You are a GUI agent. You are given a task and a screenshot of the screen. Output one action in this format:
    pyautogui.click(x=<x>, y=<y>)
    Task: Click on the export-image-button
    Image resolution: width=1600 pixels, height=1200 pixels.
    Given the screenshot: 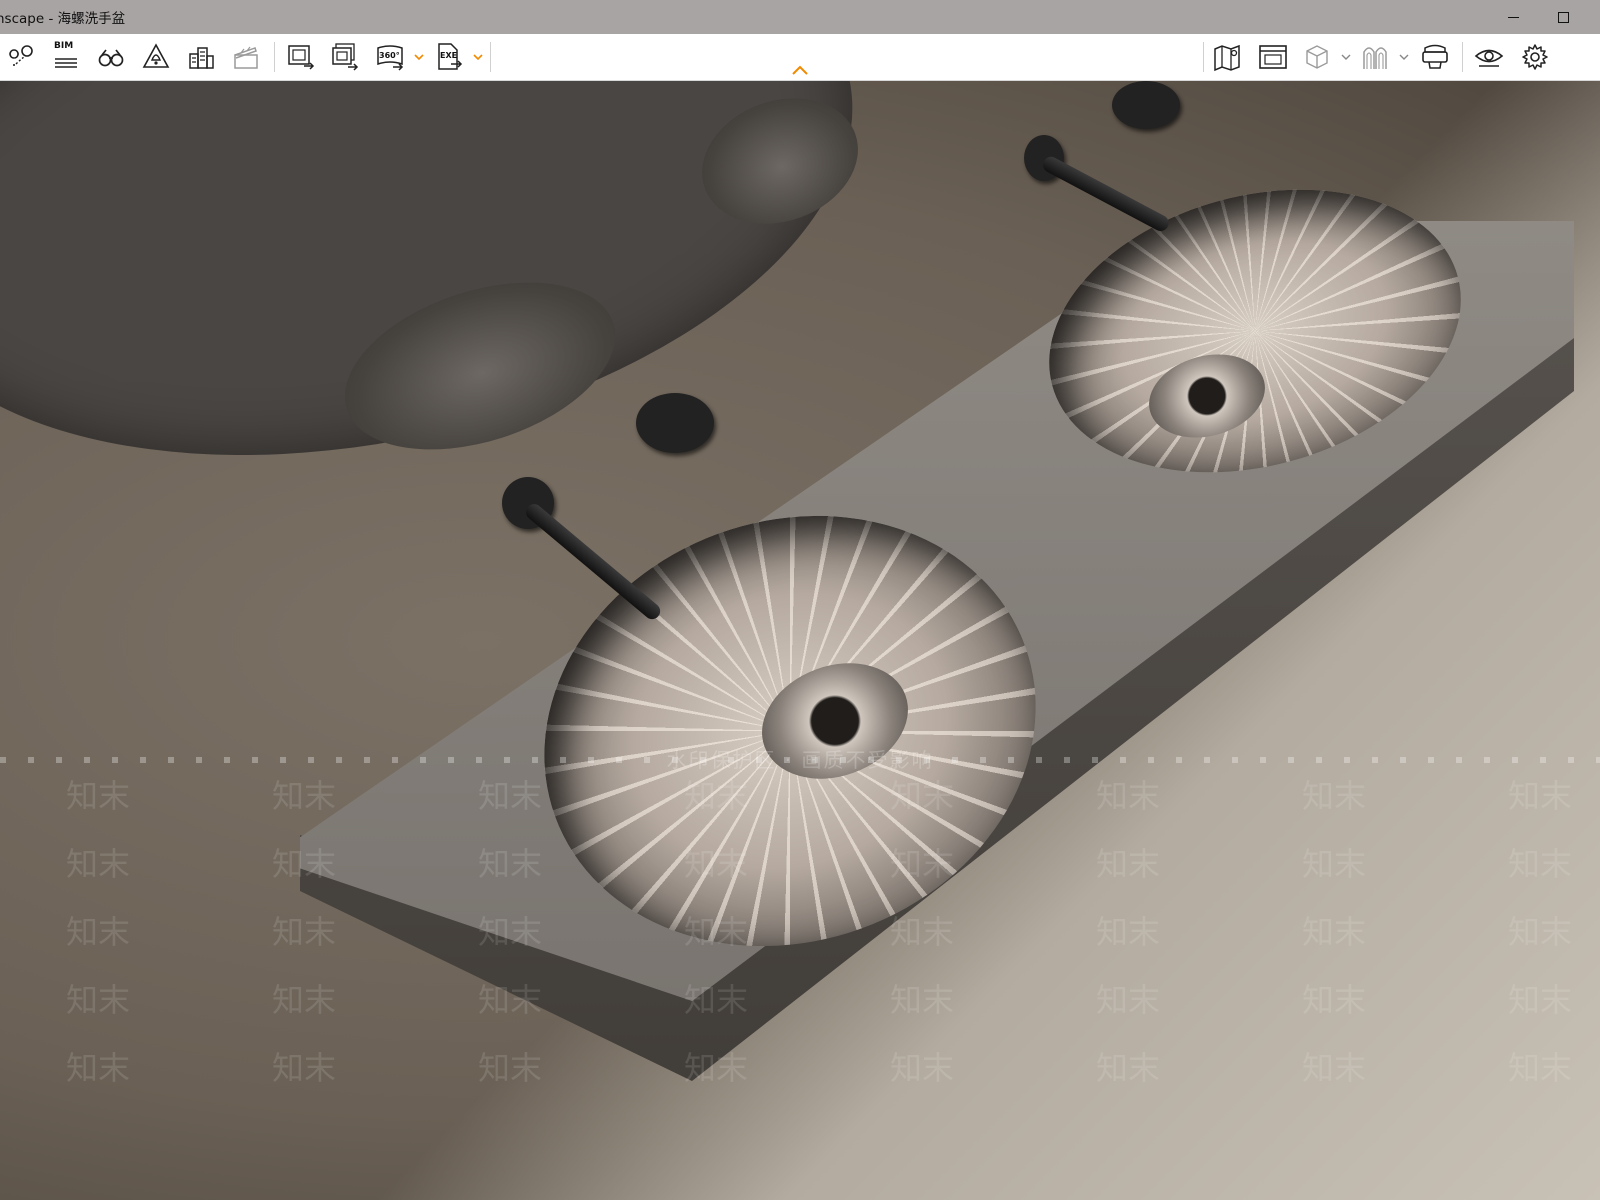 What is the action you would take?
    pyautogui.click(x=301, y=57)
    